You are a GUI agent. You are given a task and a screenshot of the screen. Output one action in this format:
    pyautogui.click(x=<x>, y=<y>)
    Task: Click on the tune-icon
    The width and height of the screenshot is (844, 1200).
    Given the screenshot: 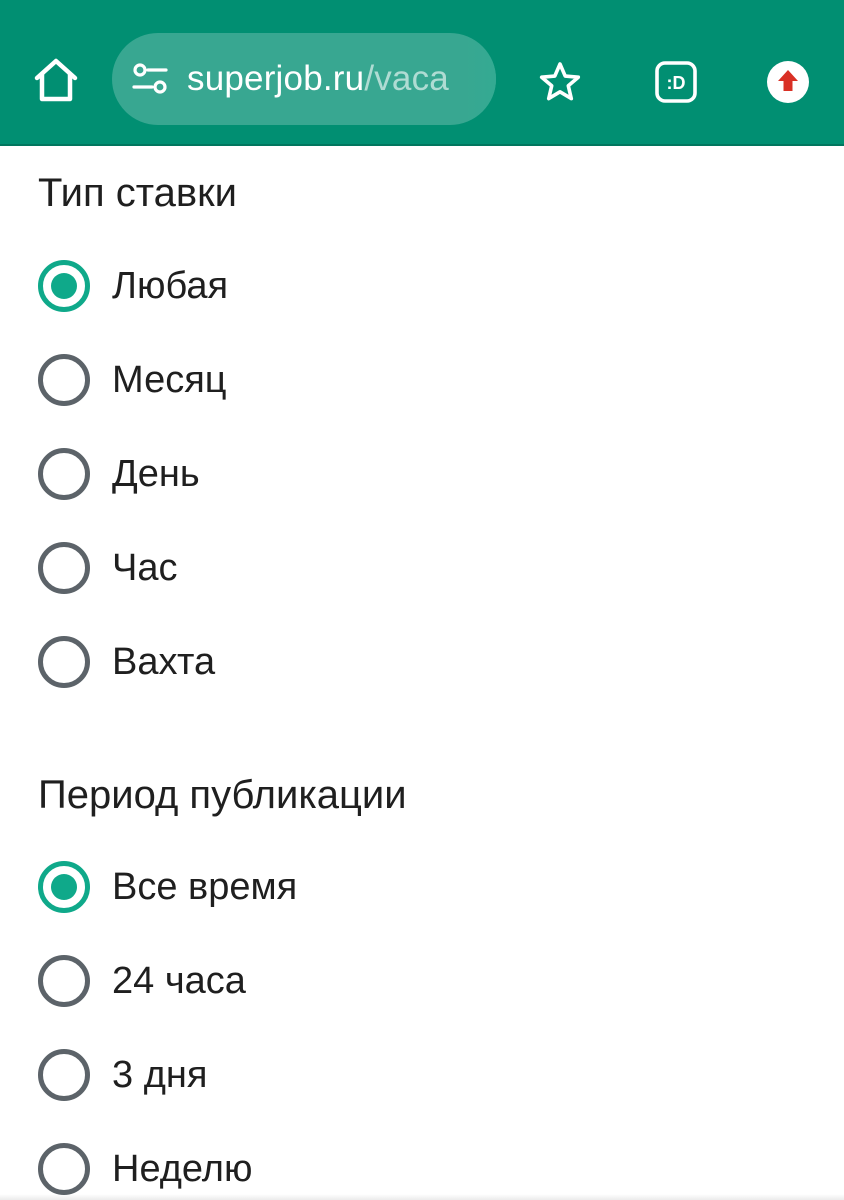 What is the action you would take?
    pyautogui.click(x=150, y=79)
    